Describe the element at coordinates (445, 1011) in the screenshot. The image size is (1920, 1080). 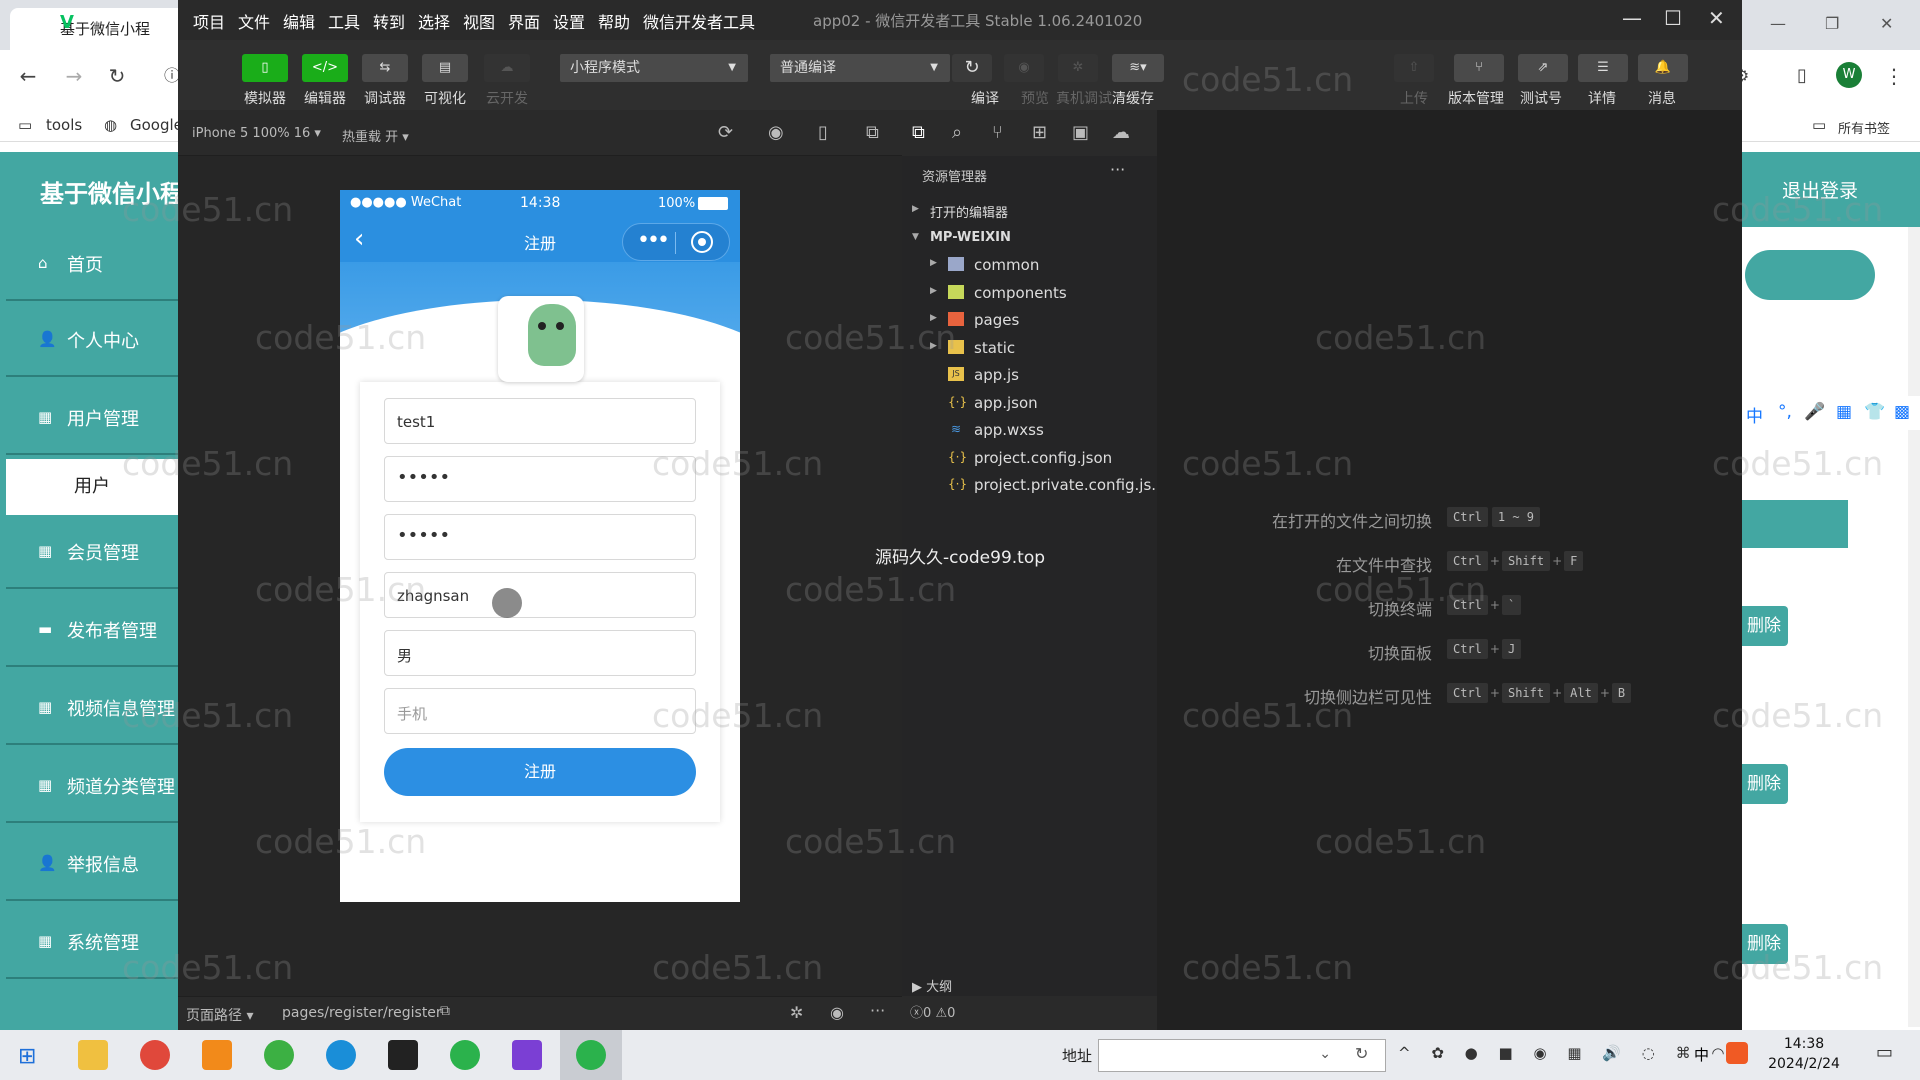
I see `copy-icon: ⧉` at that location.